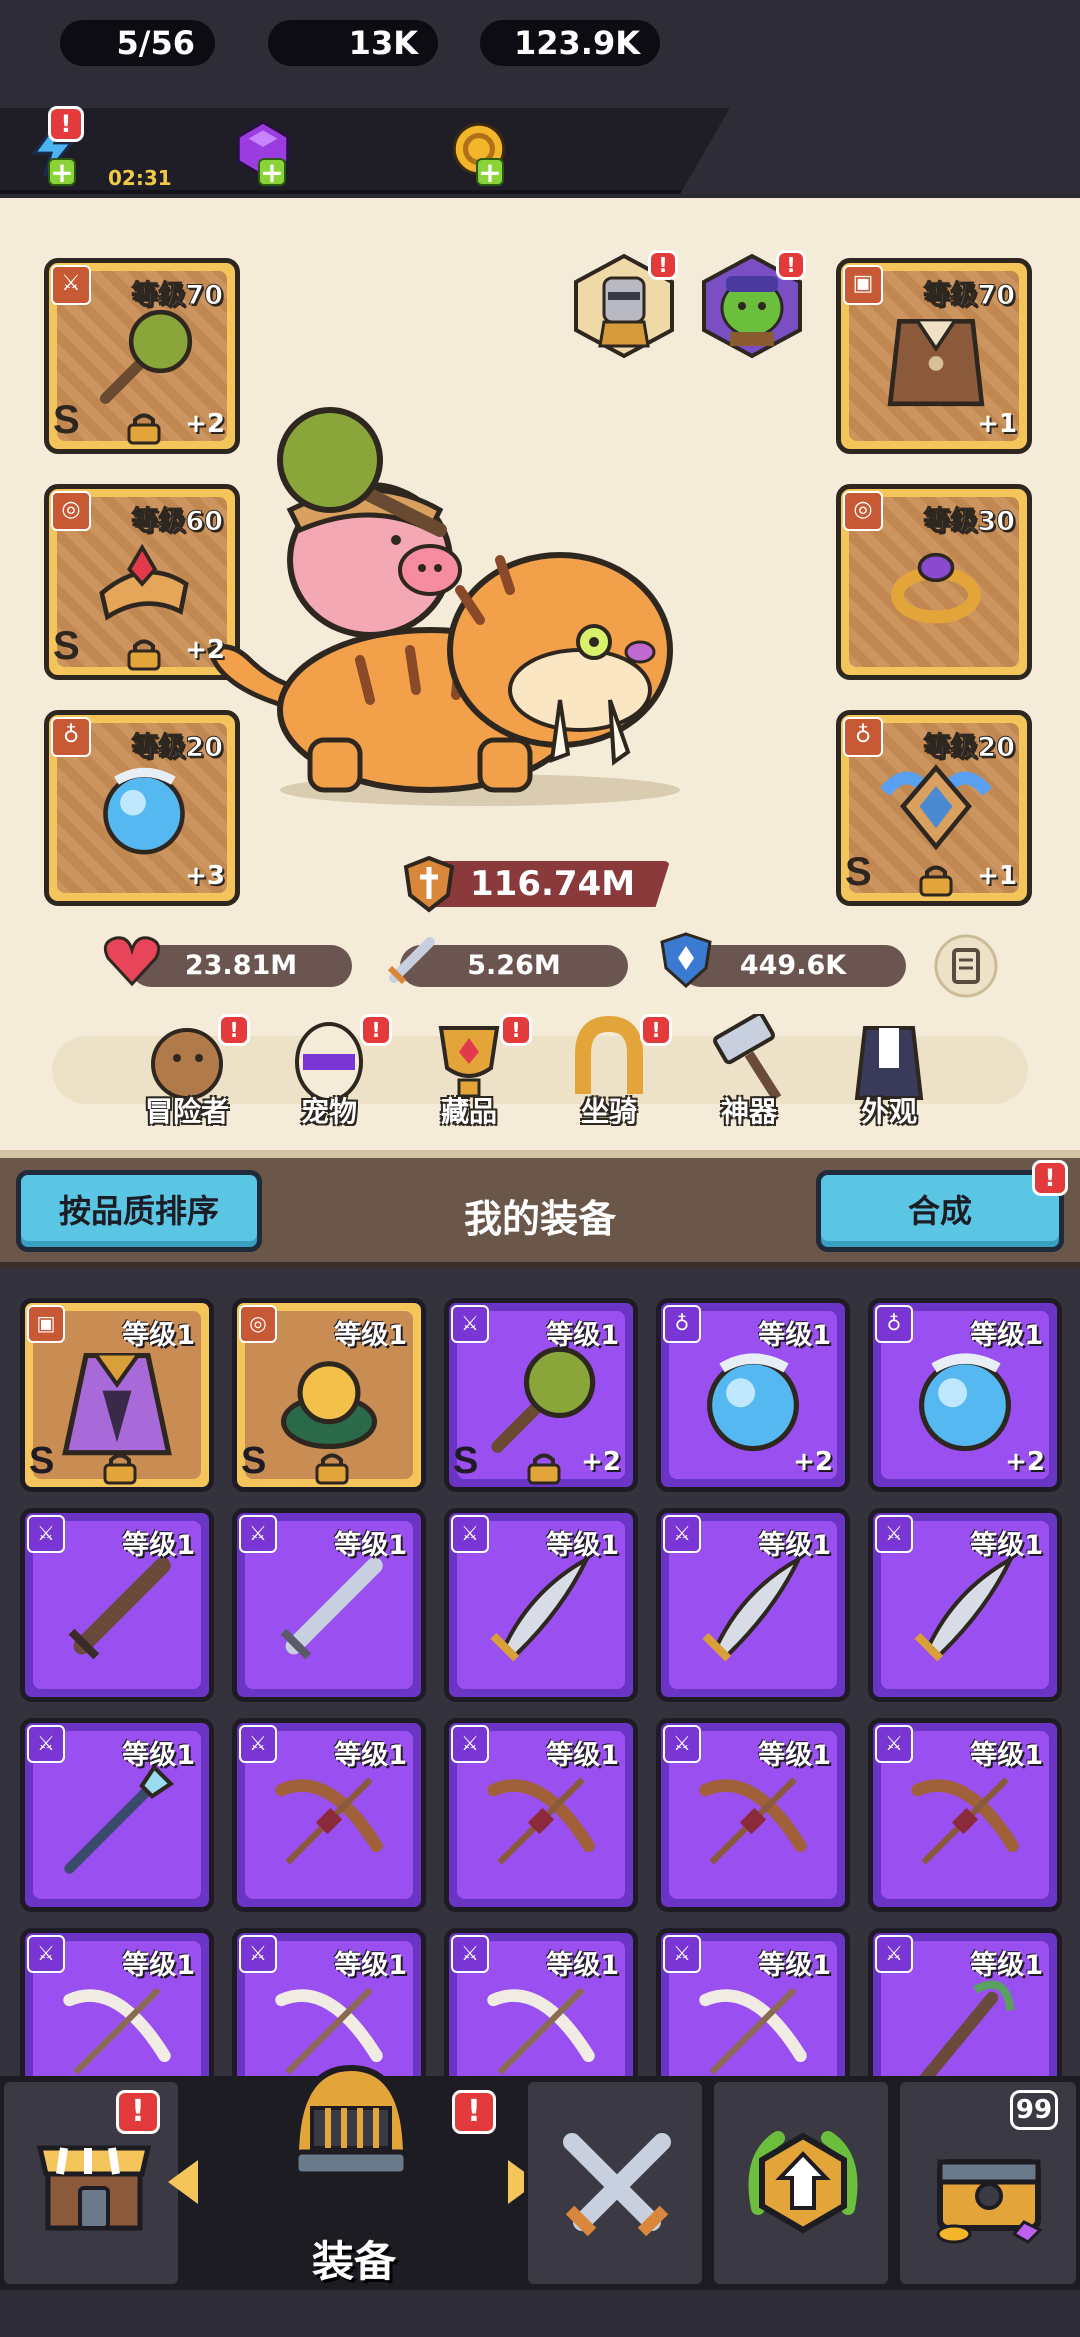  Describe the element at coordinates (329, 1401) in the screenshot. I see `gauntlet-icon` at that location.